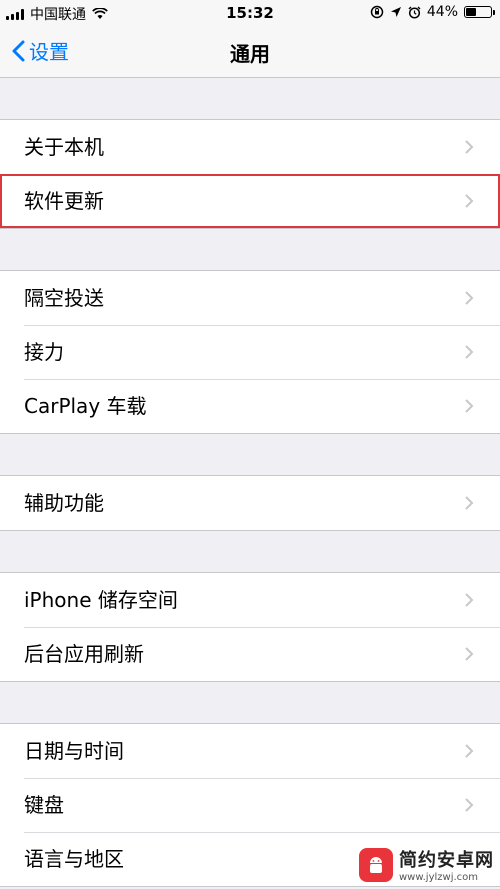 The height and width of the screenshot is (889, 500). What do you see at coordinates (64, 201) in the screenshot?
I see `row-label: 软件更新` at bounding box center [64, 201].